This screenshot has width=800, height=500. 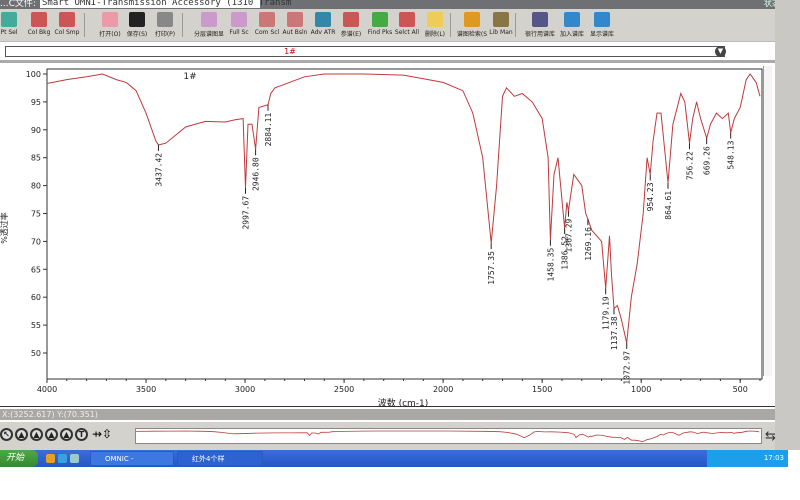 I want to click on toolbar-button: 打印(P), so click(x=165, y=25).